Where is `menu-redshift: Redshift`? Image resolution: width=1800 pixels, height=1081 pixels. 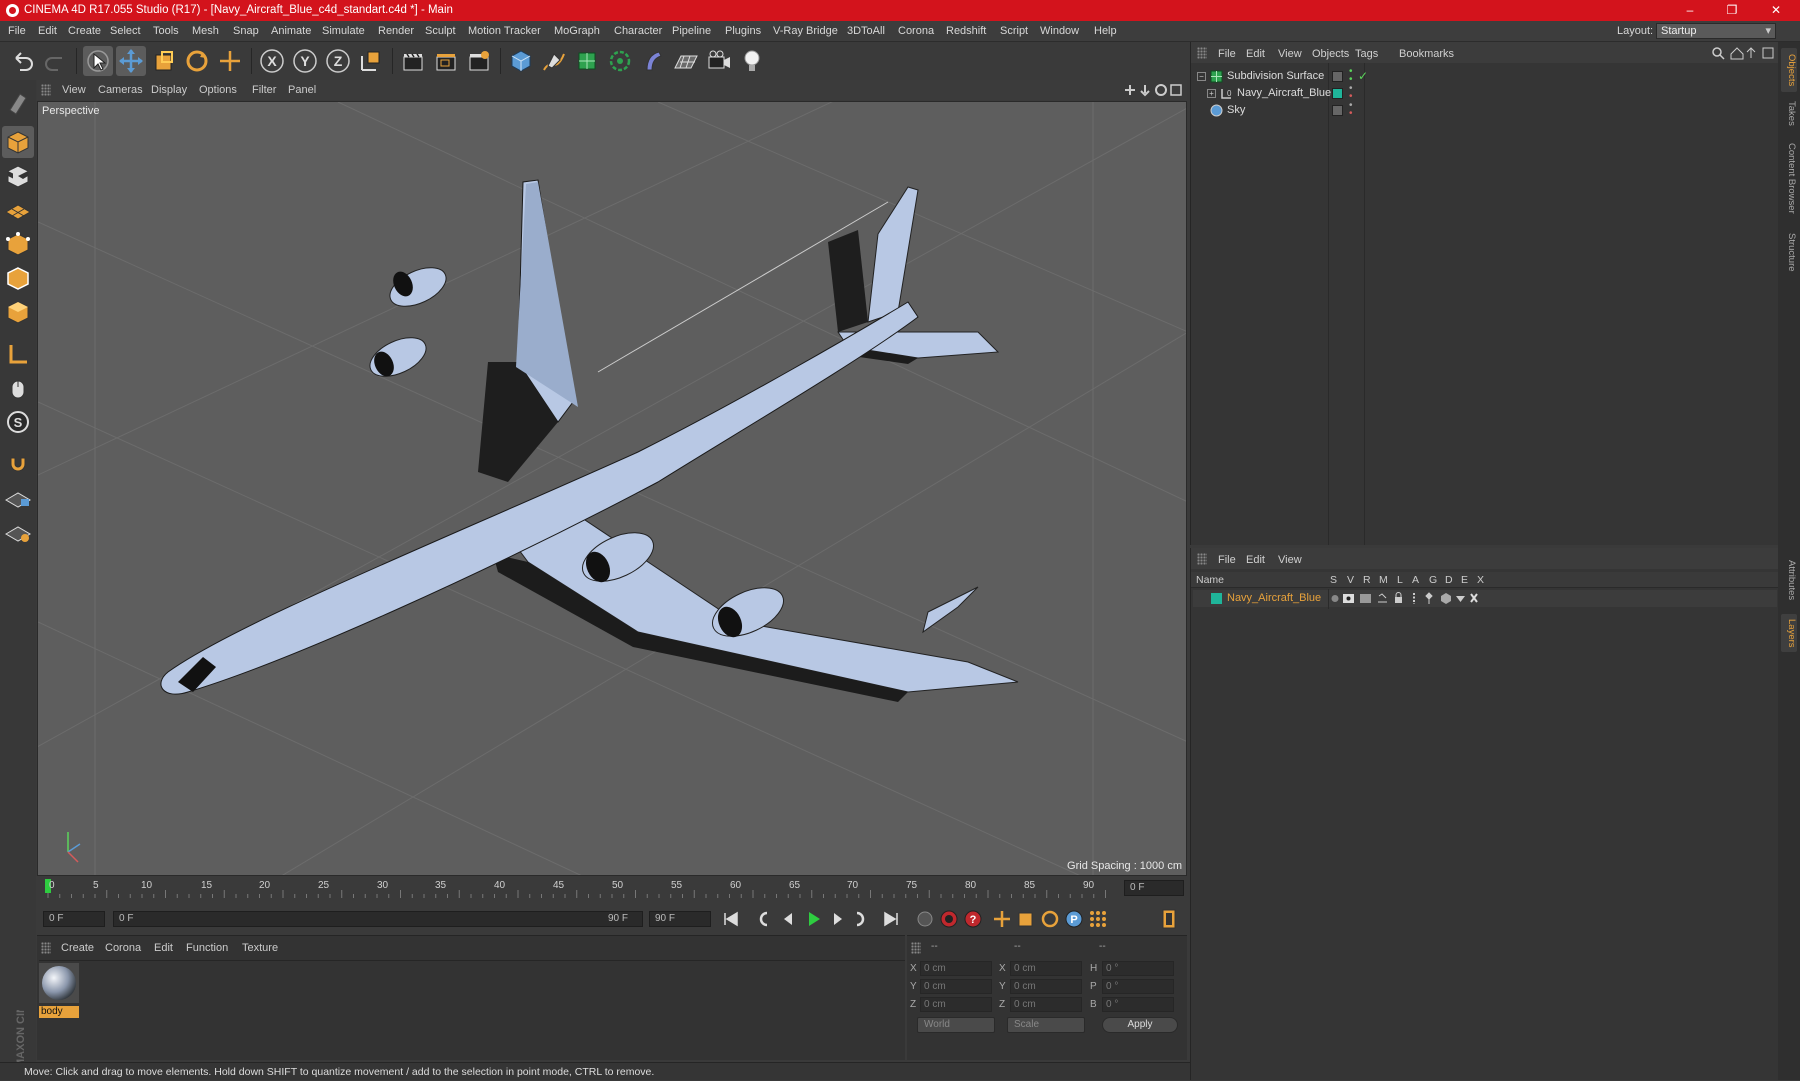
menu-redshift: Redshift is located at coordinates (966, 31).